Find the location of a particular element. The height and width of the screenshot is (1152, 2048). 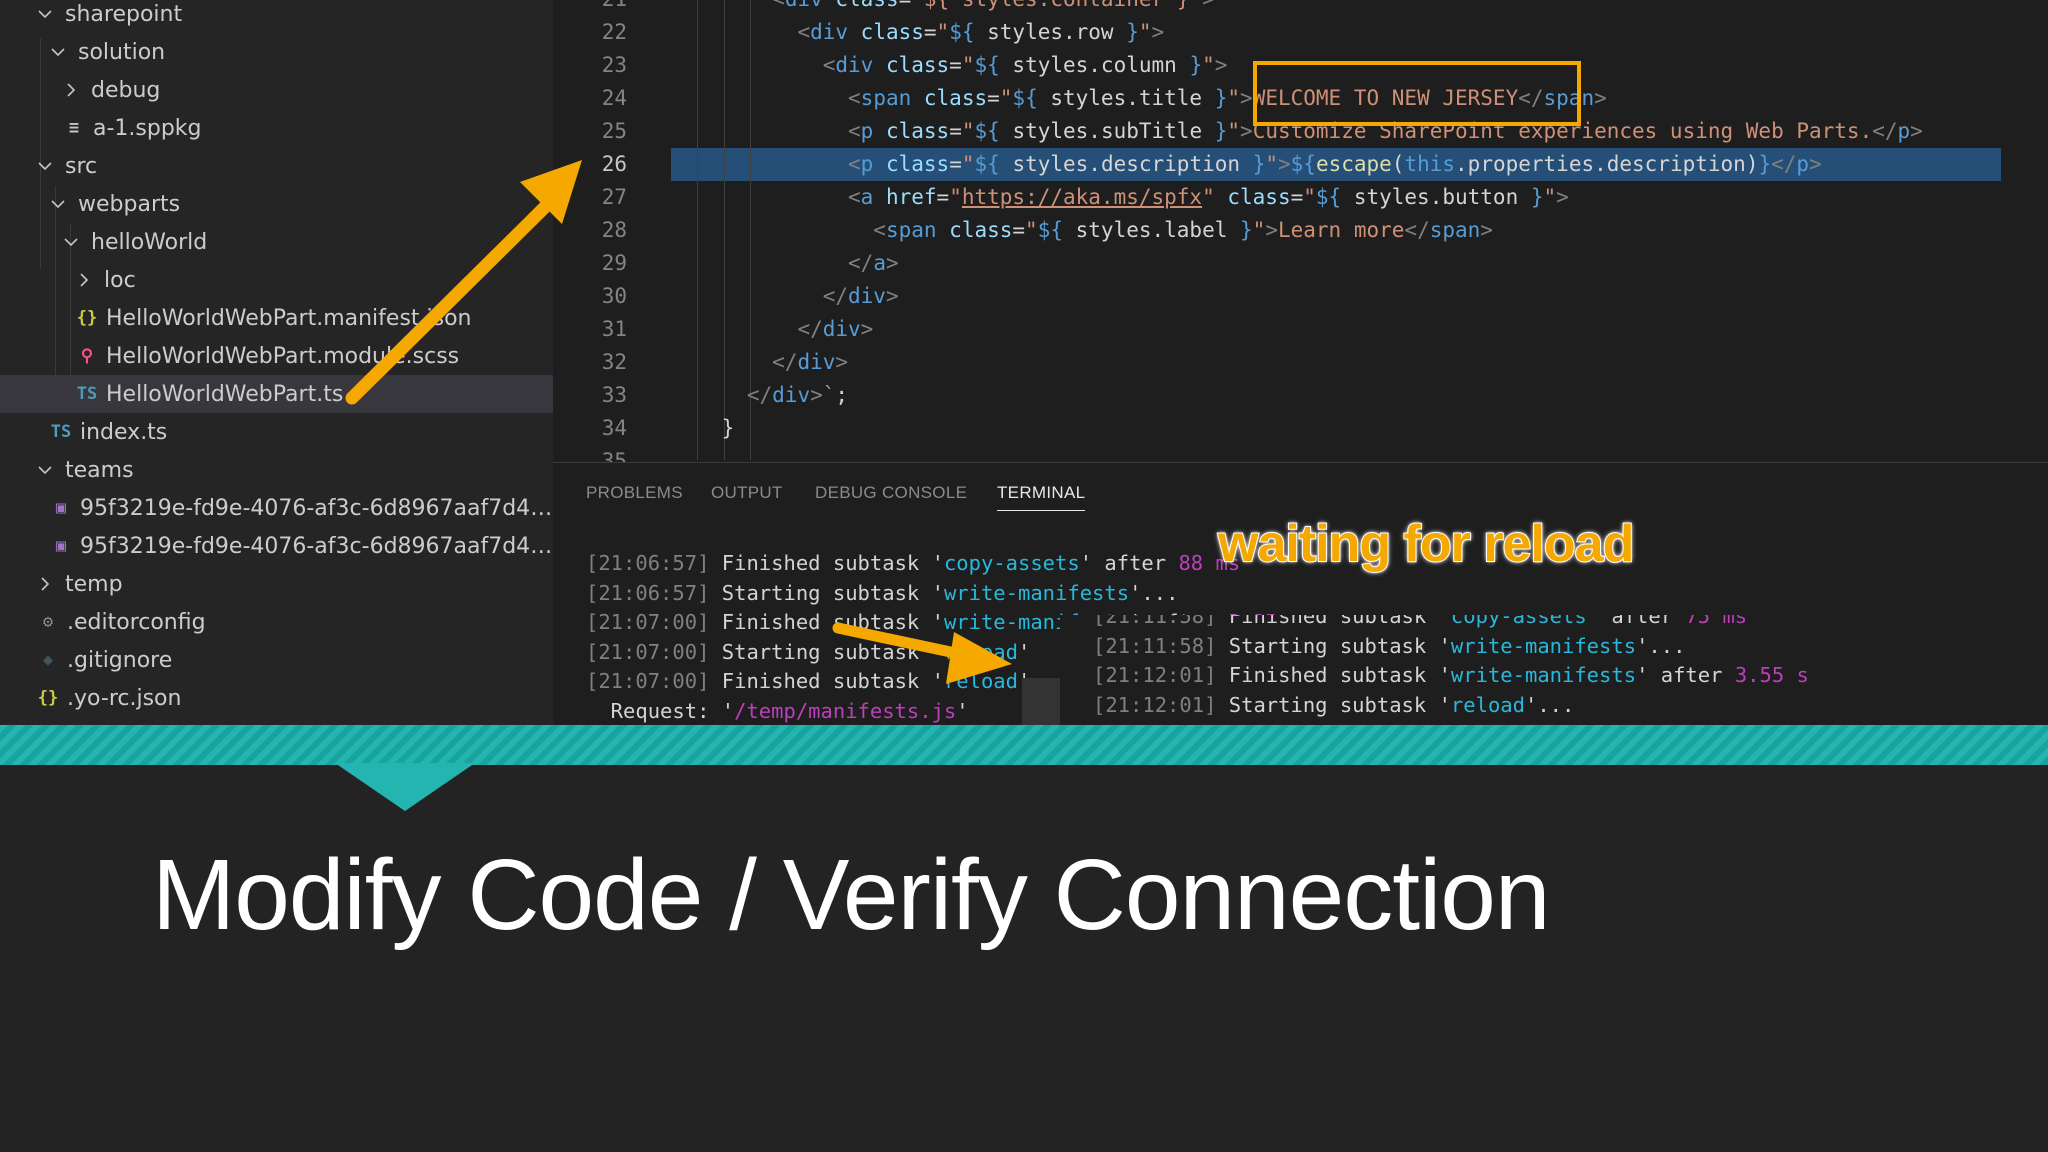

code-line: <div class="${ styles.container }"> is located at coordinates (943, 8).